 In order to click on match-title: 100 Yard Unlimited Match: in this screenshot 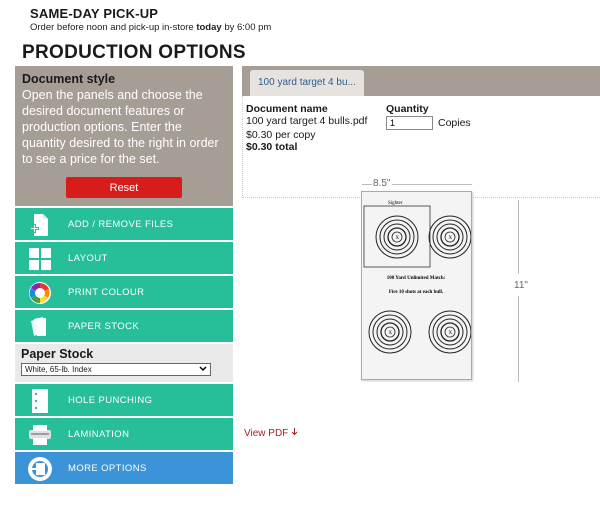, I will do `click(416, 278)`.